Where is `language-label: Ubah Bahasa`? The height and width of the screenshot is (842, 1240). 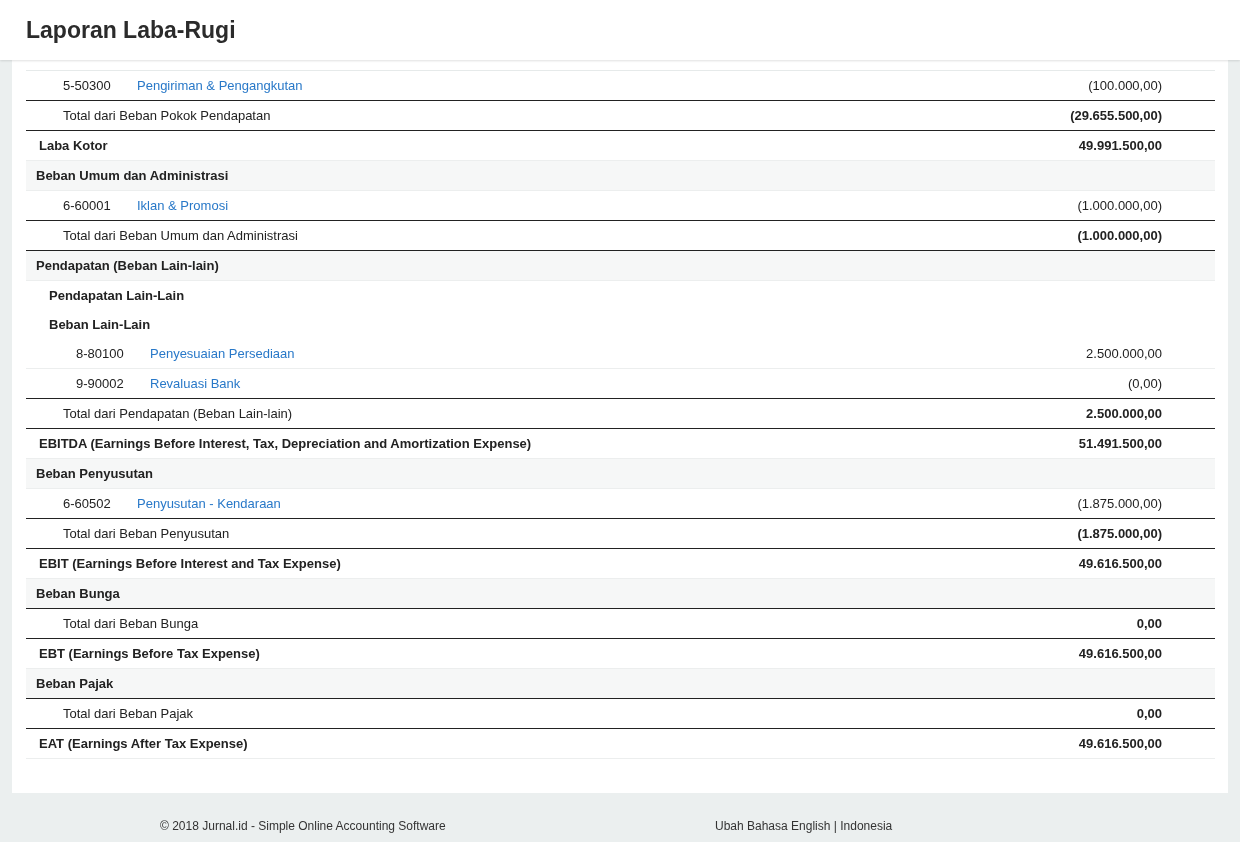
language-label: Ubah Bahasa is located at coordinates (751, 826).